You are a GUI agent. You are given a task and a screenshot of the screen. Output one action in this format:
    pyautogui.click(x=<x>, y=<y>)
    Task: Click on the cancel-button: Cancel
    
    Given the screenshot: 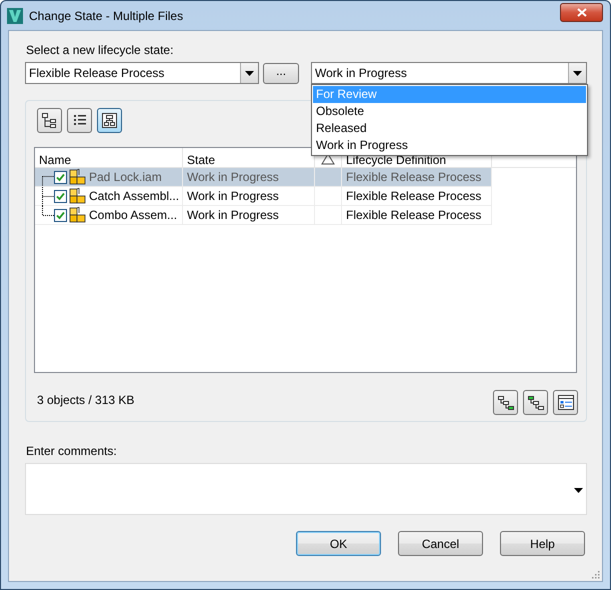 What is the action you would take?
    pyautogui.click(x=440, y=543)
    